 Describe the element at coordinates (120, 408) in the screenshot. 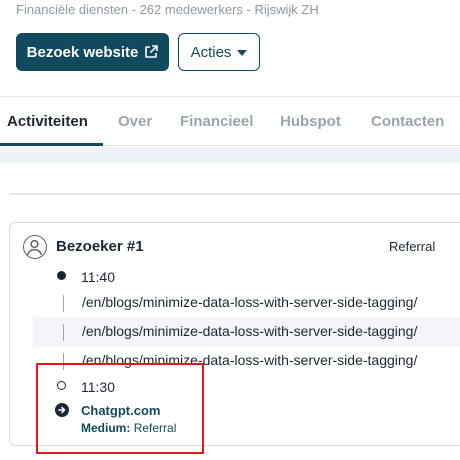

I see `highlight-box` at that location.